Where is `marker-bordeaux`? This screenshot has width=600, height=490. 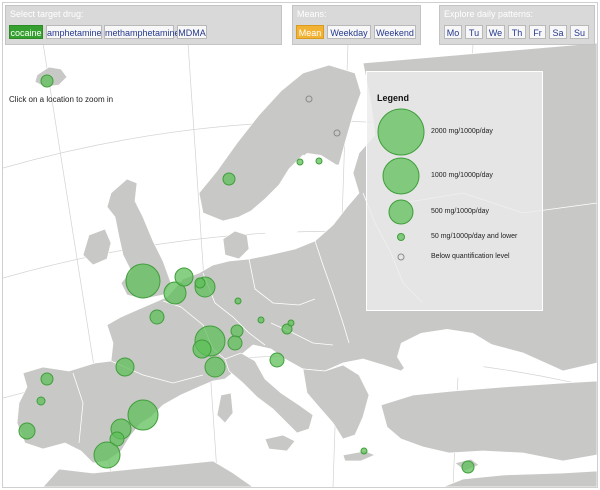
marker-bordeaux is located at coordinates (125, 367).